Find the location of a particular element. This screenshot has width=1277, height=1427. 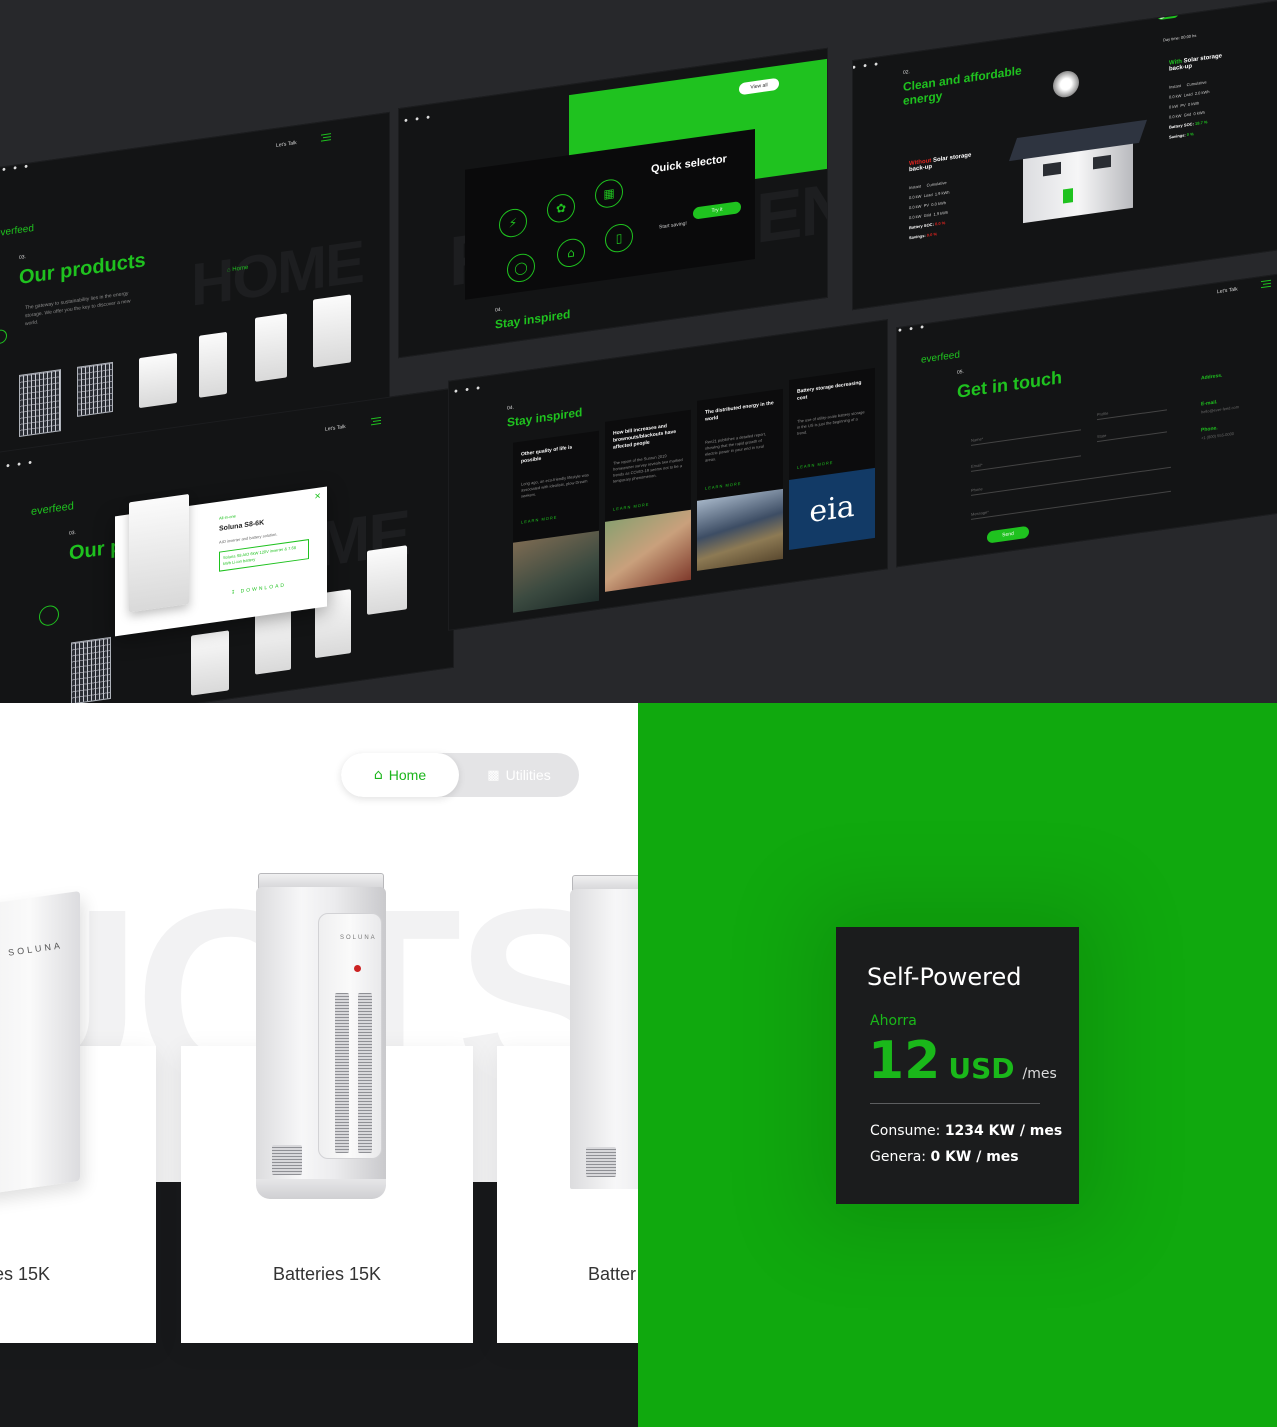

wall-battery-image: SOLUNA is located at coordinates (44, 1044).